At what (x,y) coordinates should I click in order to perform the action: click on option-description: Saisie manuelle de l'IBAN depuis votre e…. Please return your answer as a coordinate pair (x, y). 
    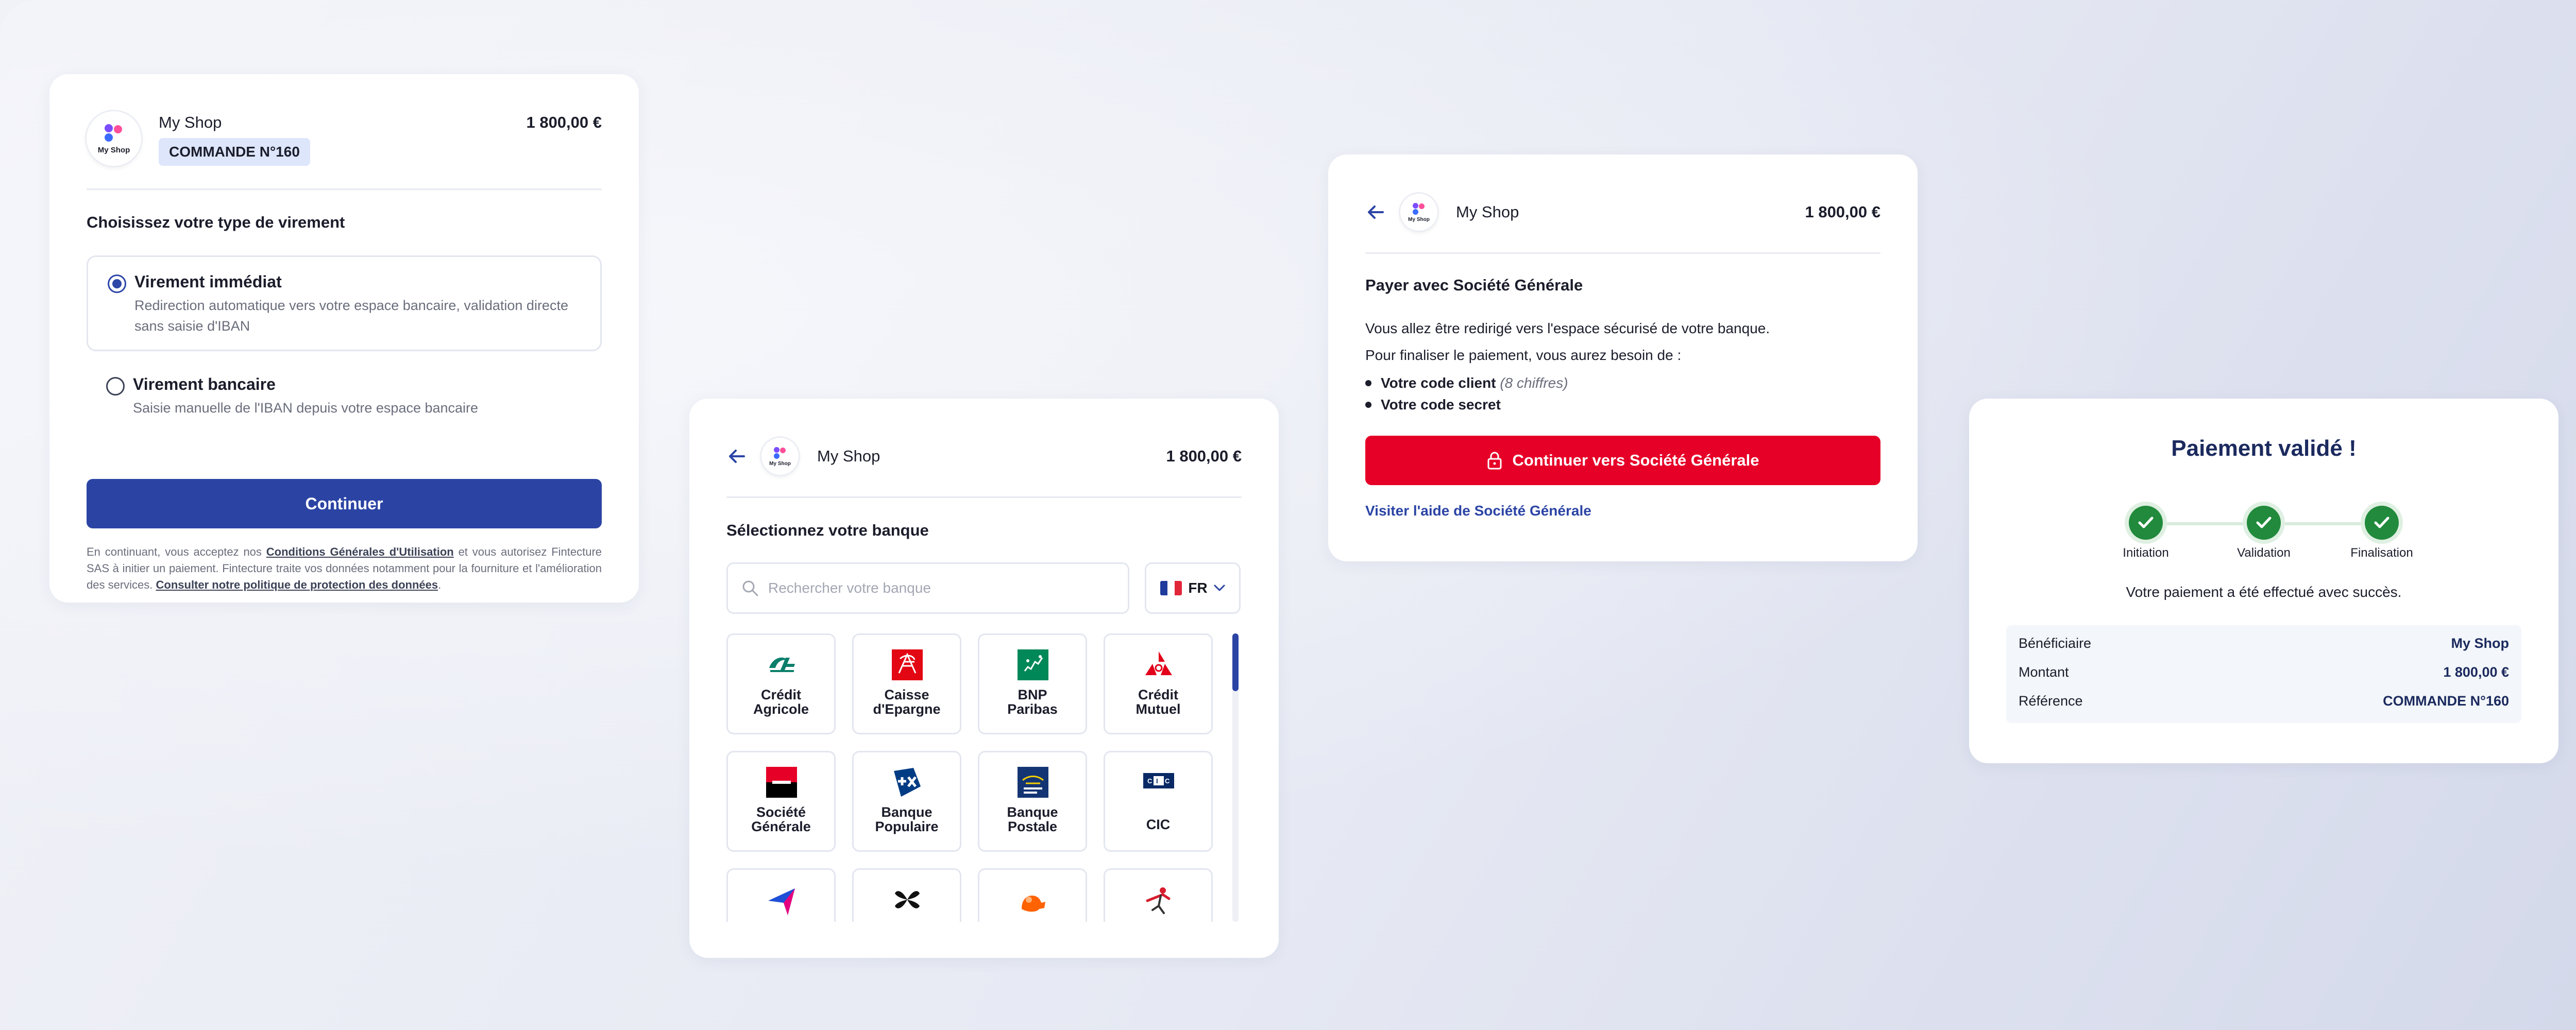
    Looking at the image, I should click on (306, 408).